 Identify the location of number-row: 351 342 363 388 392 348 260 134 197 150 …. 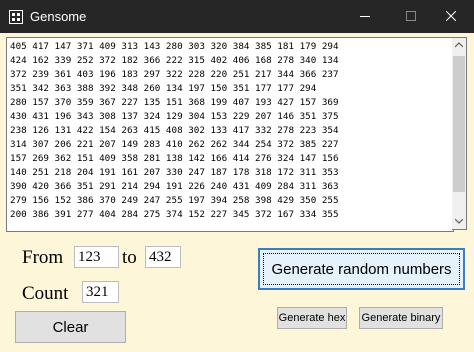
(163, 88).